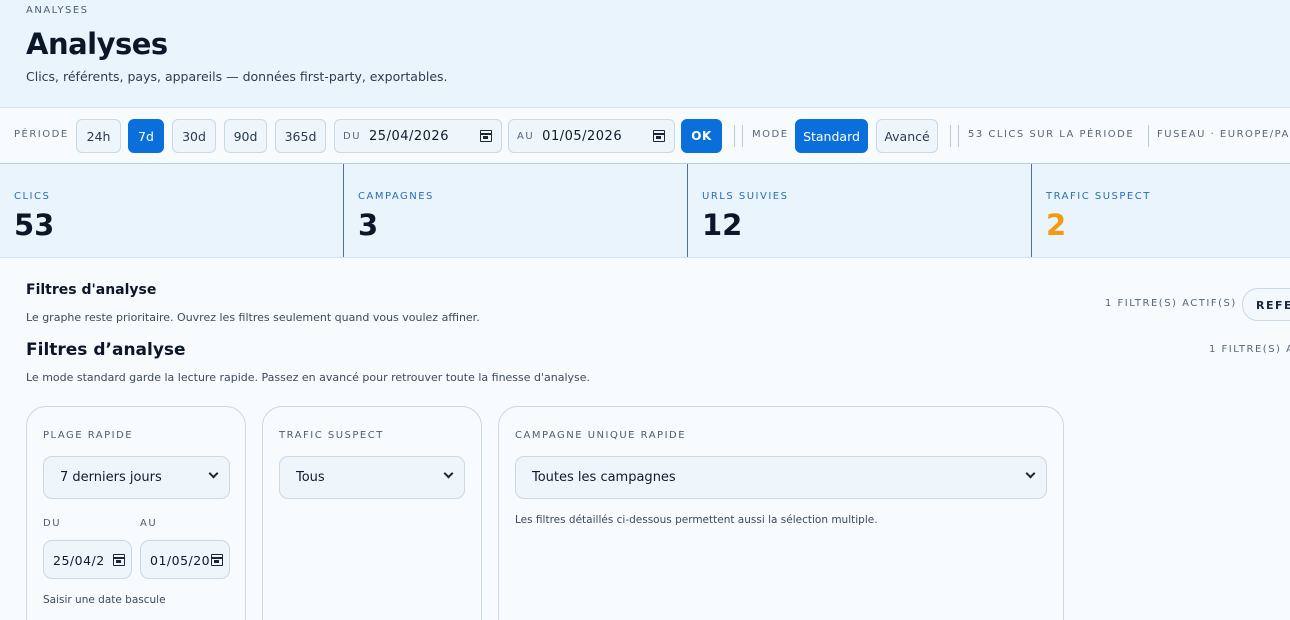  What do you see at coordinates (409, 136) in the screenshot?
I see `from-date-value: 25/04/2026` at bounding box center [409, 136].